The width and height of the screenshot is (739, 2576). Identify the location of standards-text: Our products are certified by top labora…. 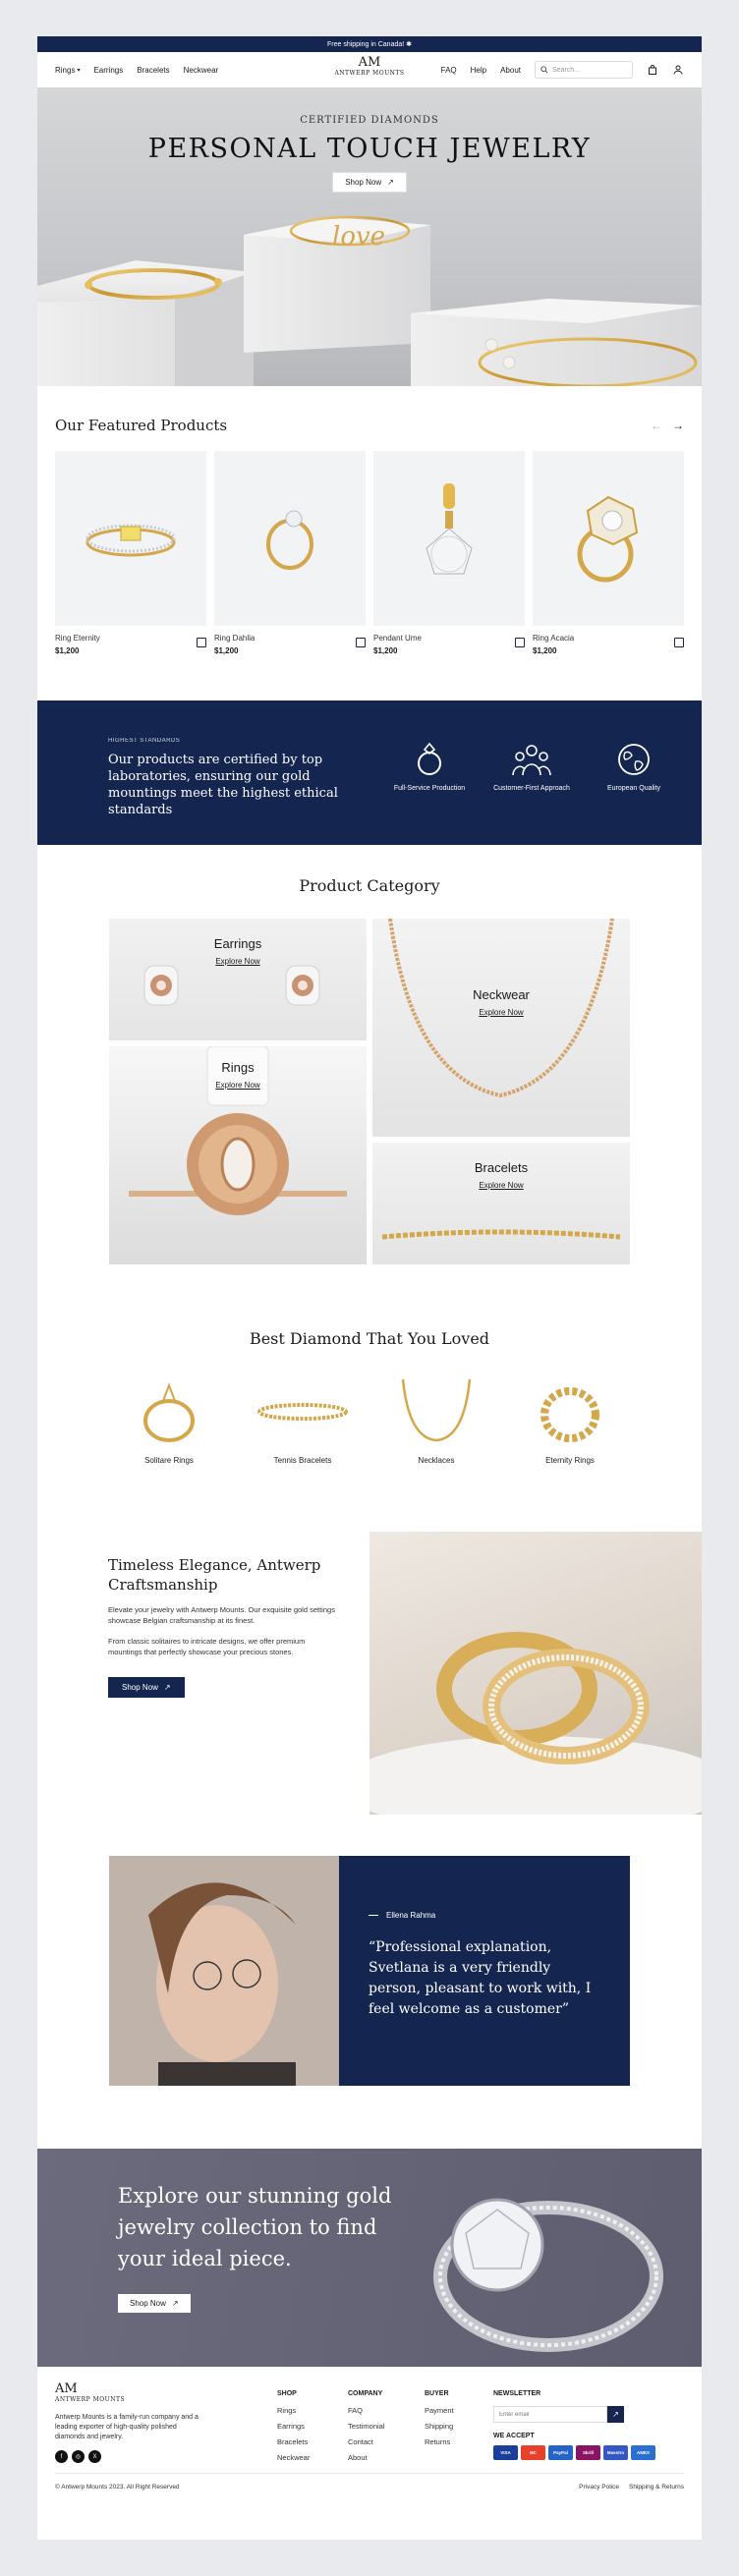
(223, 785).